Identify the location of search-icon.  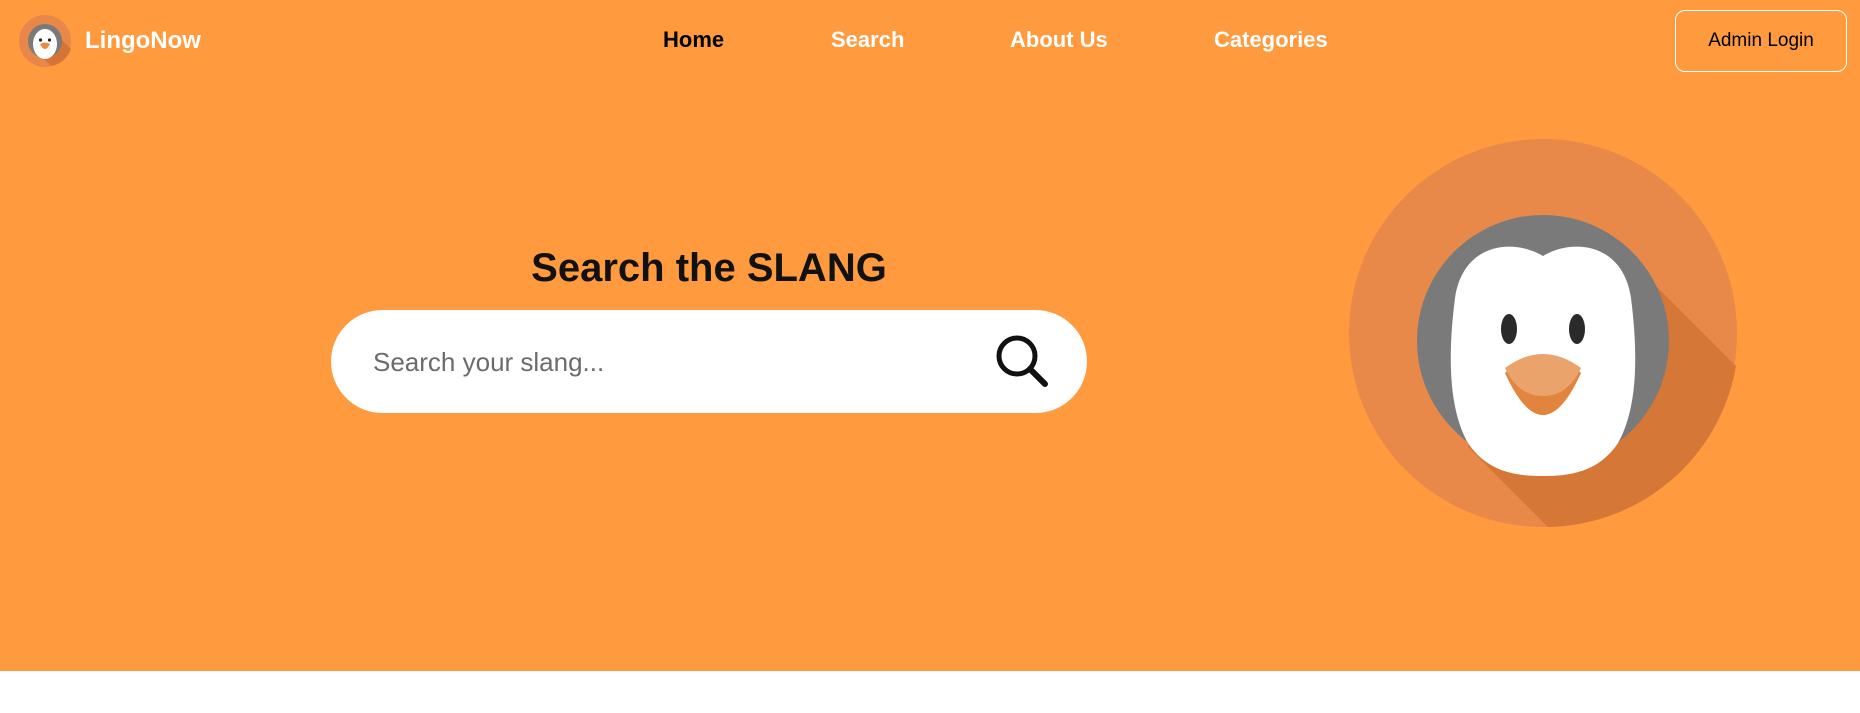
(1022, 361).